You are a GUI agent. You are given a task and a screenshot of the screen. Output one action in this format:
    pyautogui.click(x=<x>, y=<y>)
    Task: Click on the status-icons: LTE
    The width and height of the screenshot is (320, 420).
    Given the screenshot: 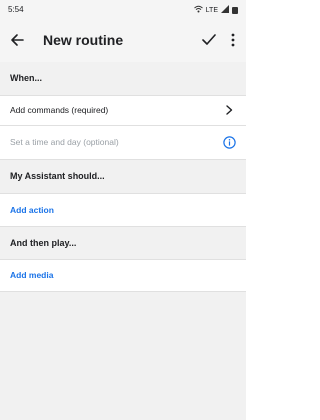 What is the action you would take?
    pyautogui.click(x=215, y=10)
    